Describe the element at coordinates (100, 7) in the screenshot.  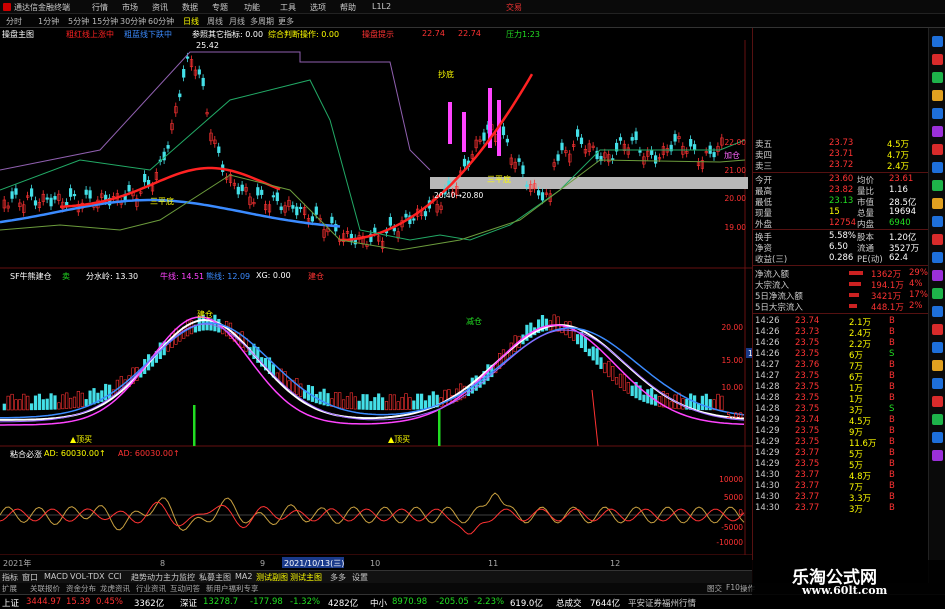
I see `menu-item: 行情` at that location.